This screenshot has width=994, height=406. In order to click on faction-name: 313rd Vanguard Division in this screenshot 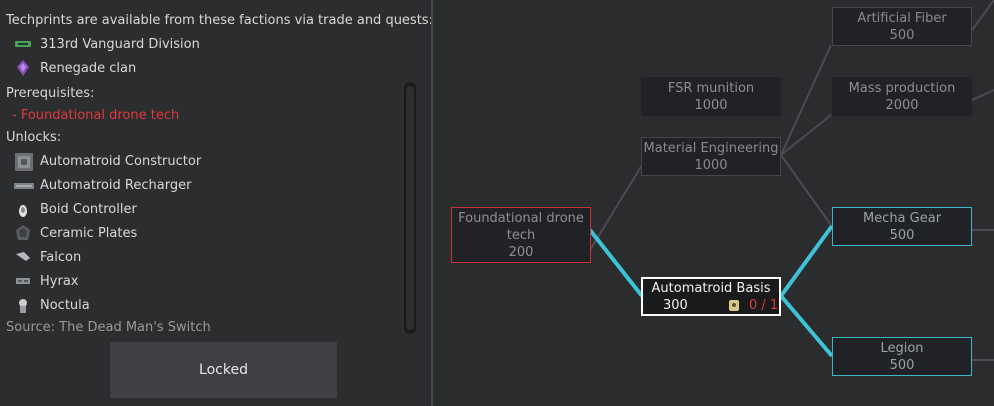, I will do `click(120, 44)`.